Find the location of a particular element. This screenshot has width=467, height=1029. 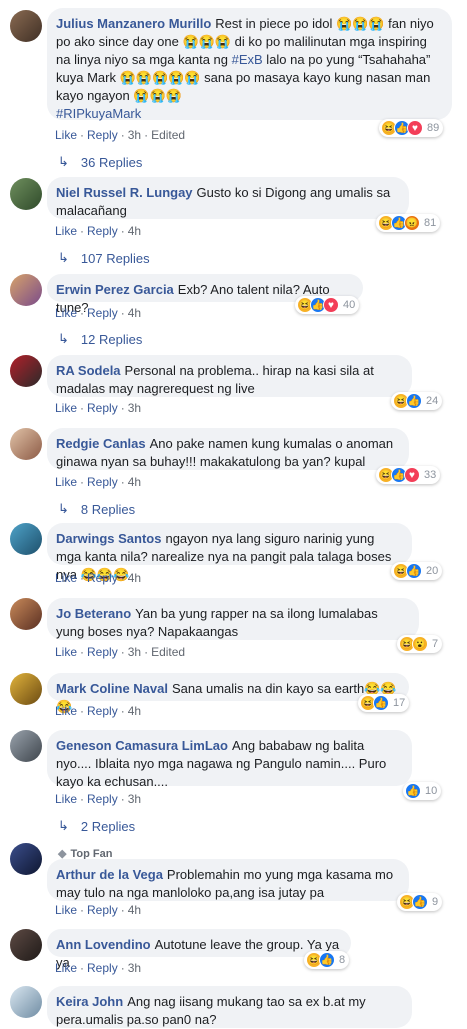

view-replies-link: ↳ 12 Replies is located at coordinates (100, 339).